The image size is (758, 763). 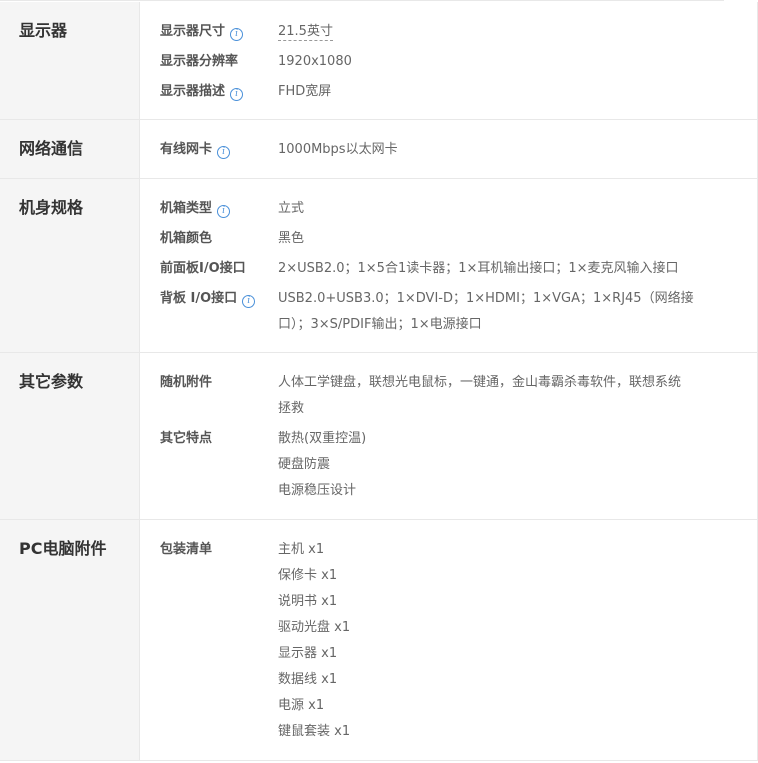 I want to click on package-item: 驱动光盘 x1, so click(x=314, y=627).